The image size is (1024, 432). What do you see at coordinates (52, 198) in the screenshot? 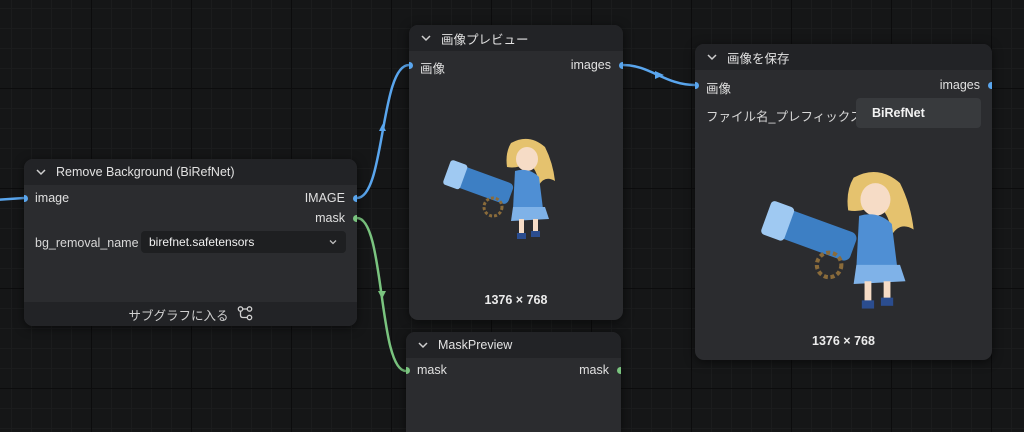
I see `input-label-image: image` at bounding box center [52, 198].